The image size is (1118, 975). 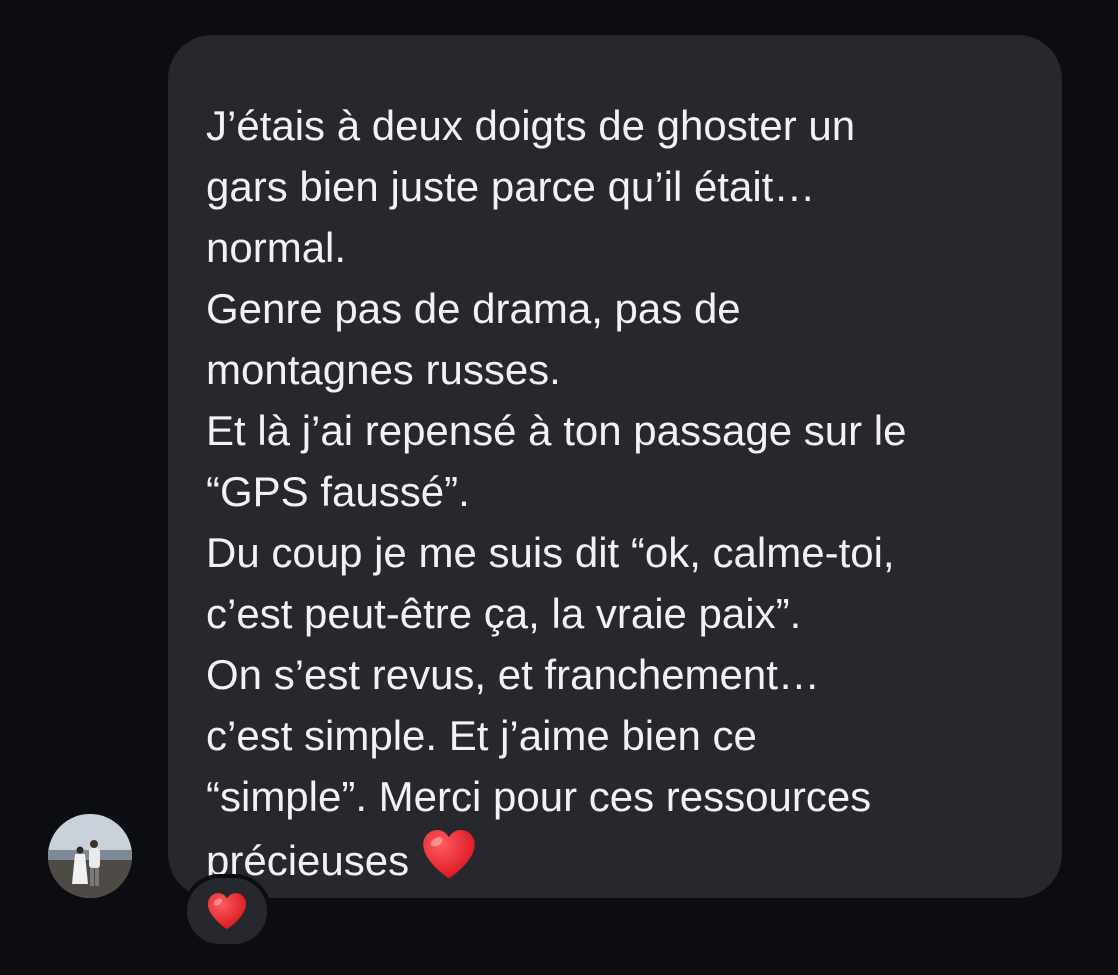 I want to click on message-line: “GPS faussé”., so click(x=338, y=491).